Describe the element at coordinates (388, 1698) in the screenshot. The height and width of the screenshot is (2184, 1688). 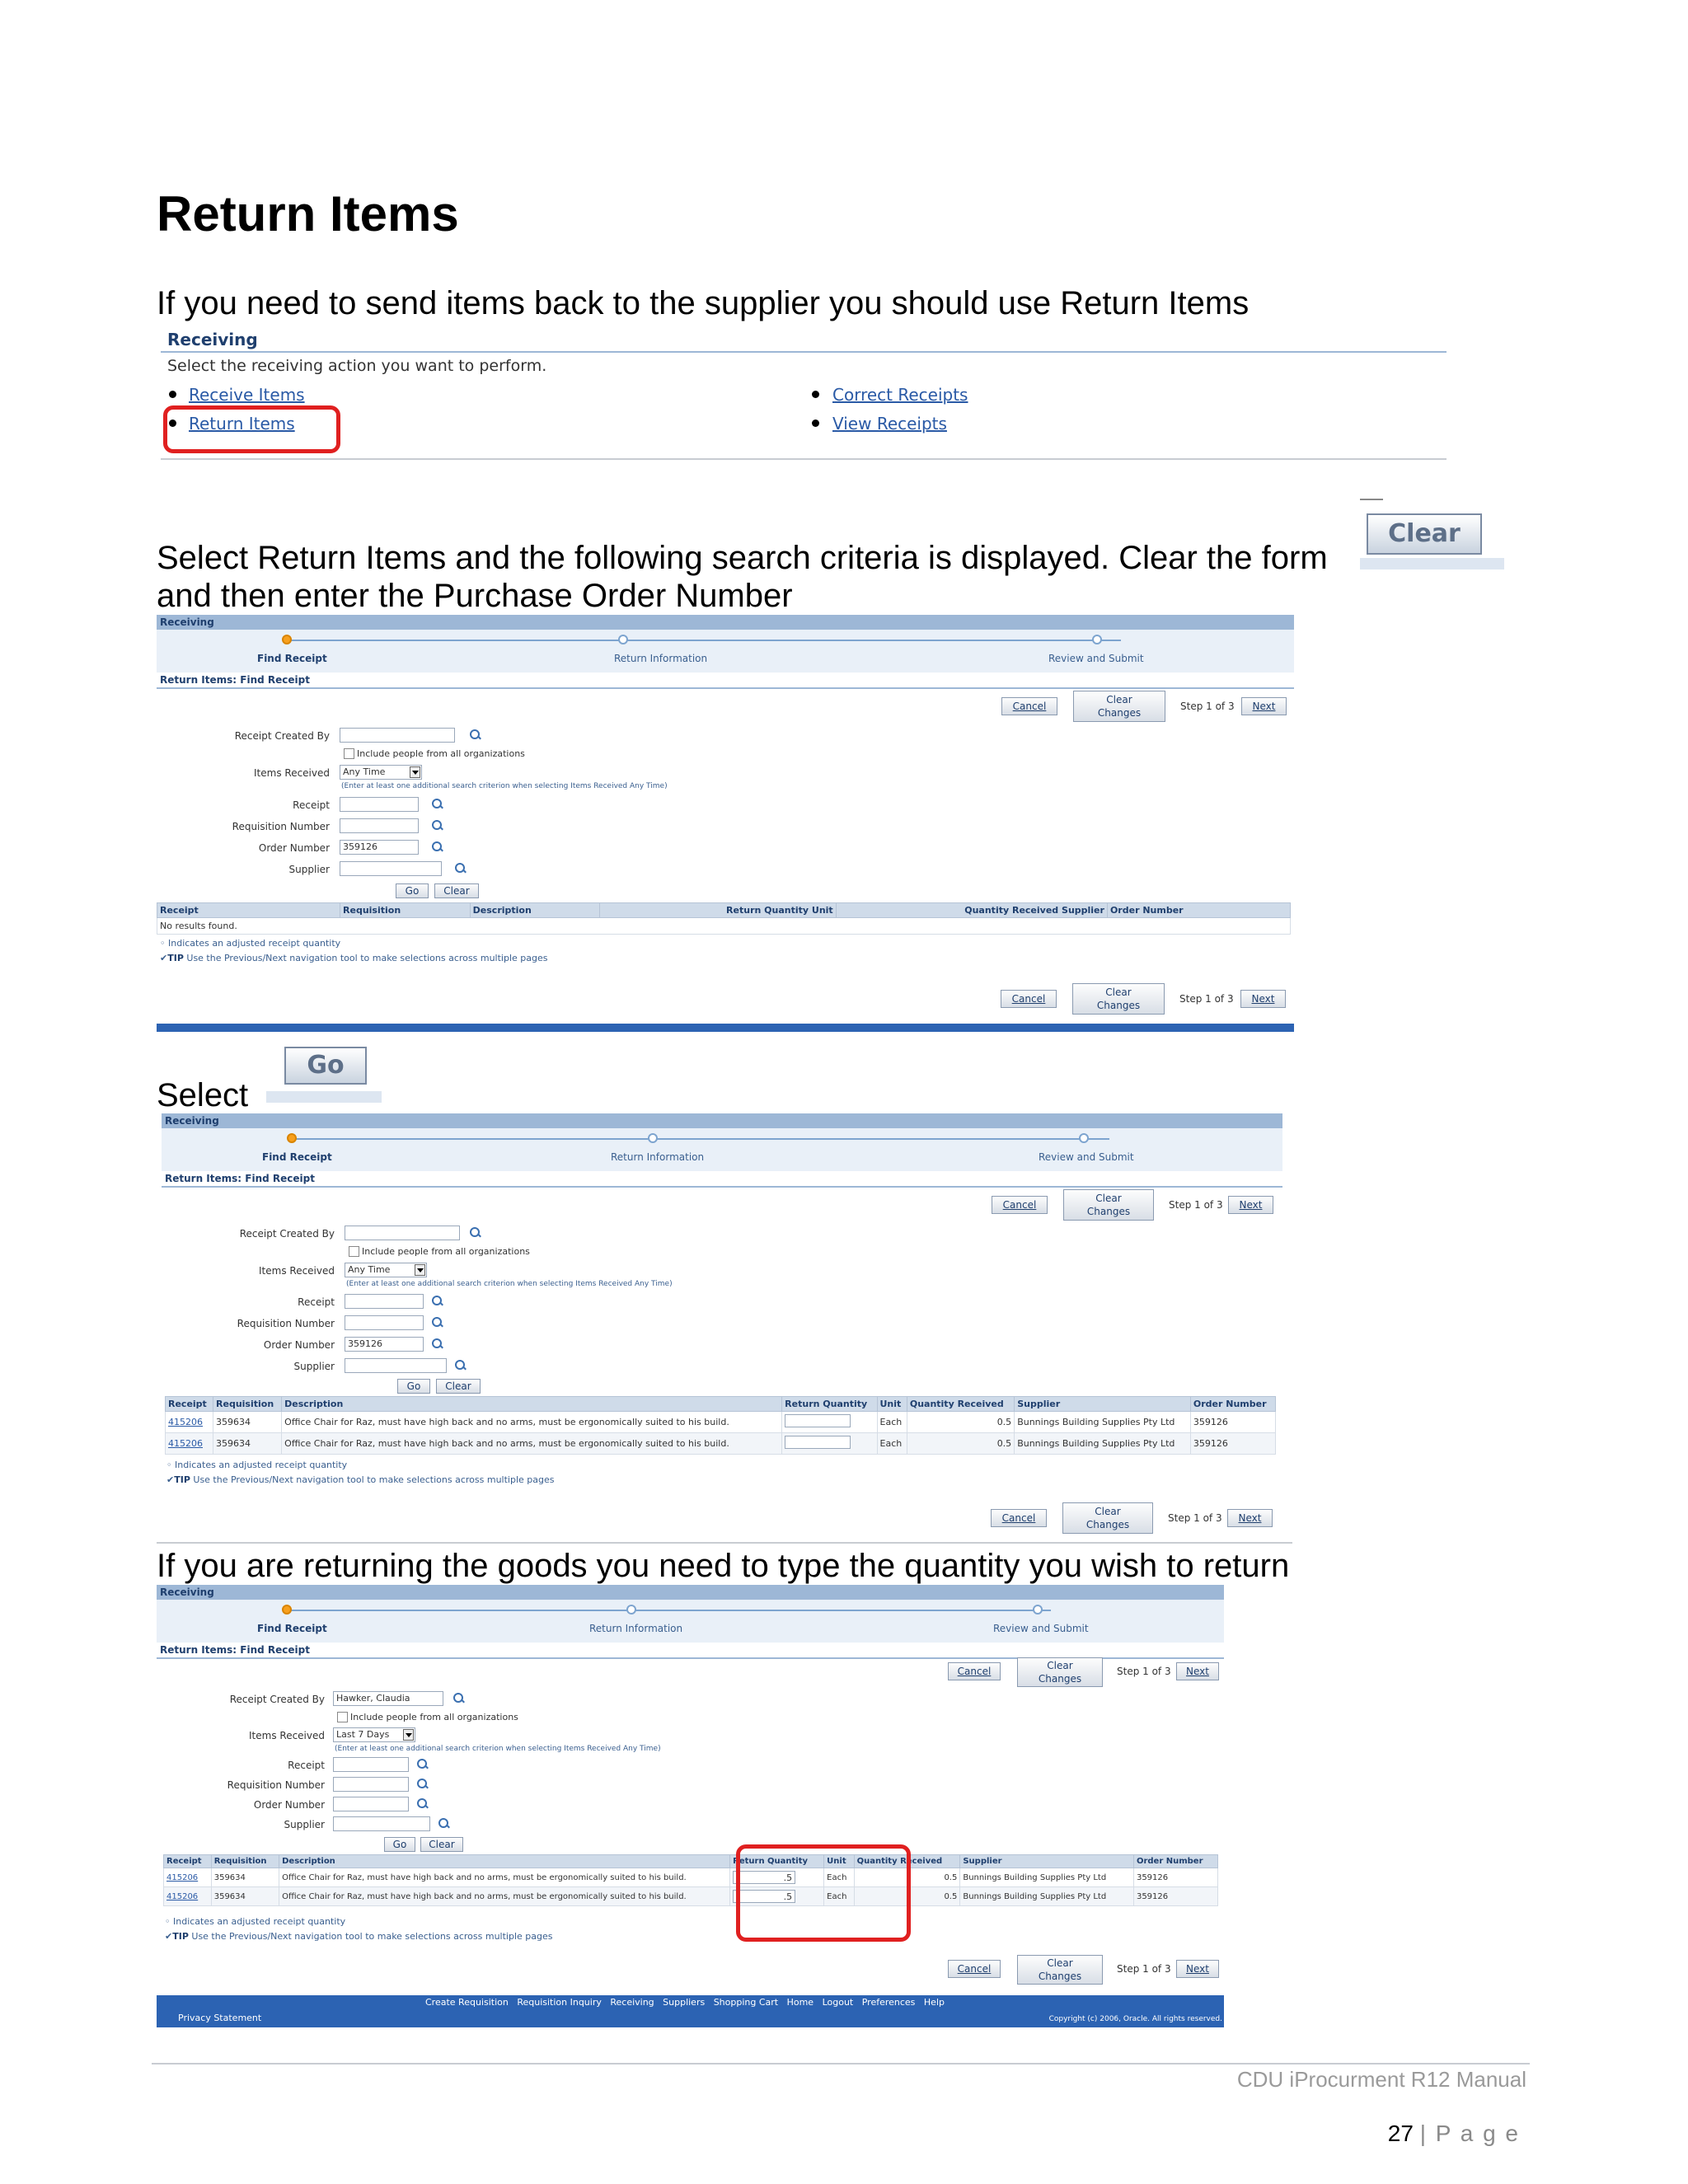
I see `receipt-created-by-input: Hawker, Claudia` at that location.